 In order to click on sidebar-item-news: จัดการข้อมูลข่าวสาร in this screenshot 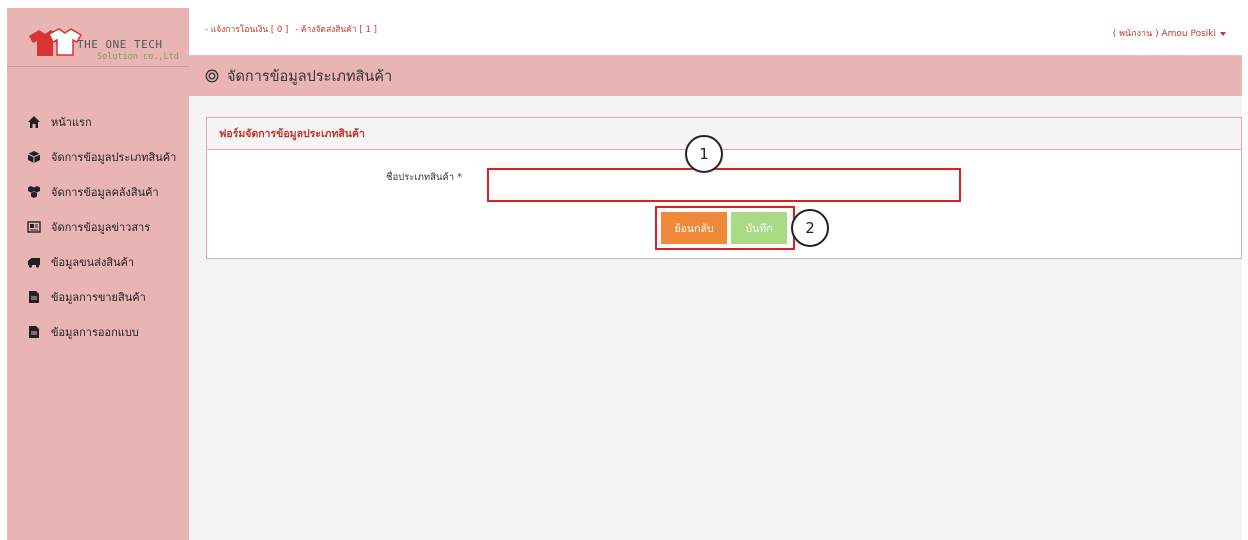, I will do `click(98, 226)`.